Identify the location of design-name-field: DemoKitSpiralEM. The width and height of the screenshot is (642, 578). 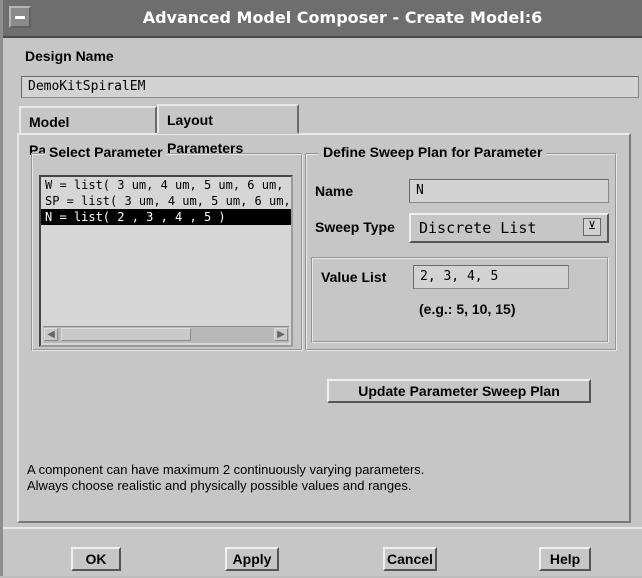
(330, 87).